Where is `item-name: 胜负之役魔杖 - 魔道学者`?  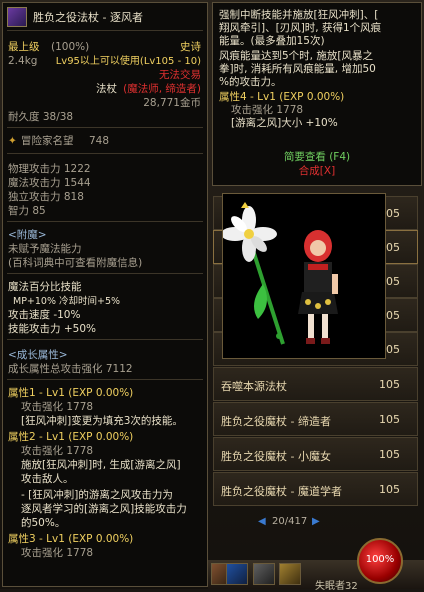 item-name: 胜负之役魔杖 - 魔道学者 is located at coordinates (281, 491).